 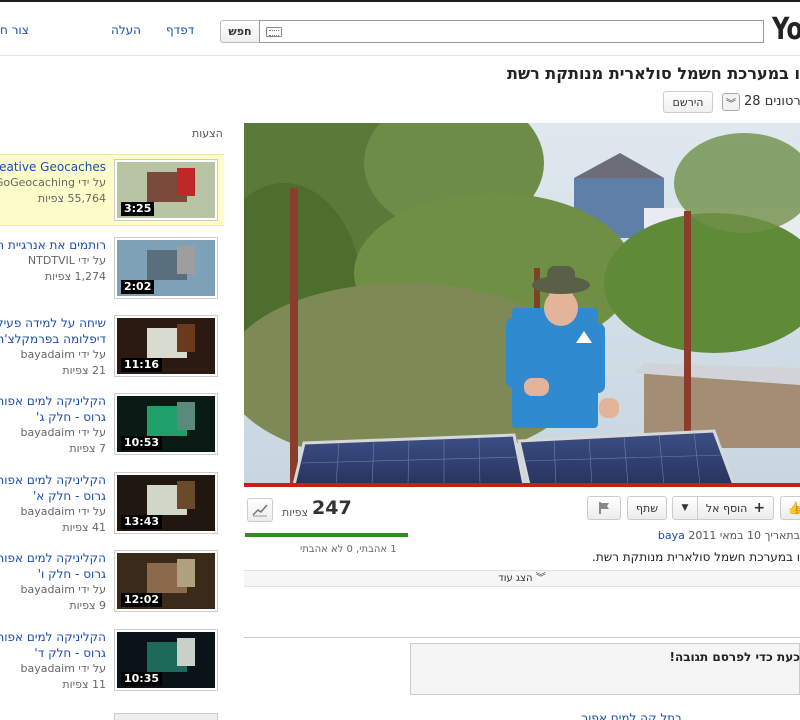 What do you see at coordinates (138, 209) in the screenshot?
I see `duration-badge: 3:25` at bounding box center [138, 209].